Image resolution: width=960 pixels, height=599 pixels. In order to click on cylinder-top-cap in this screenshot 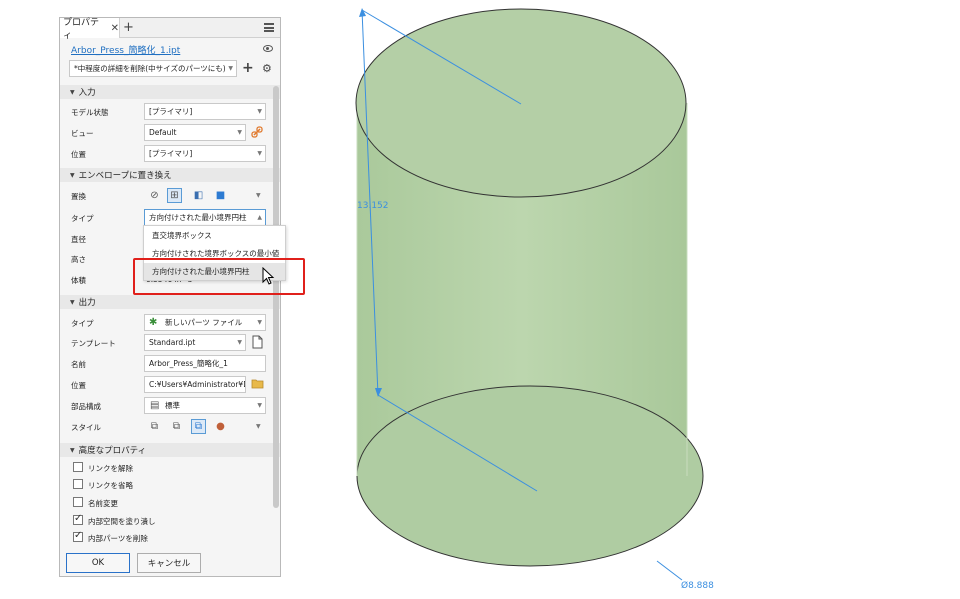, I will do `click(521, 103)`.